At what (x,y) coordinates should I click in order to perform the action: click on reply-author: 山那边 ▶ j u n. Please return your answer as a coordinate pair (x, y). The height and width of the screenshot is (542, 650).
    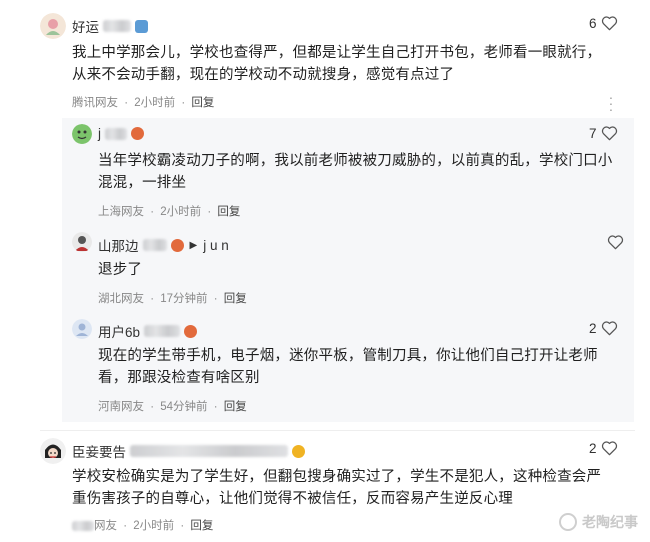
    Looking at the image, I should click on (163, 245).